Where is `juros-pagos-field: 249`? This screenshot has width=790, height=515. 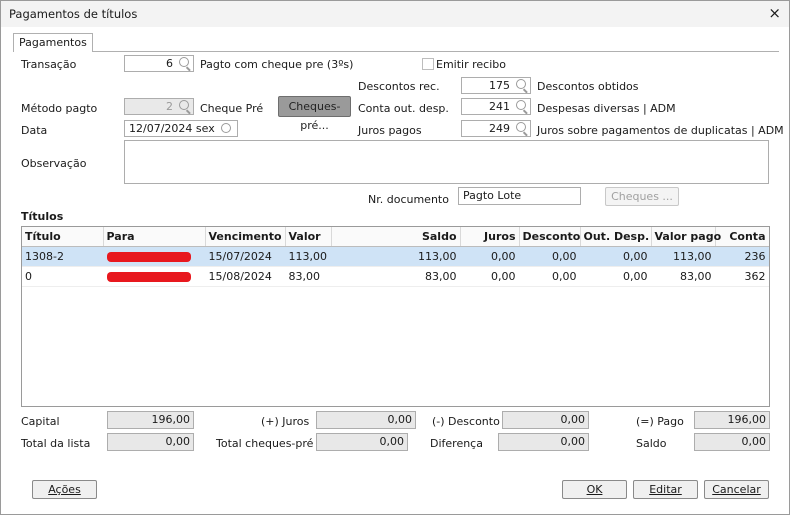
juros-pagos-field: 249 is located at coordinates (496, 128).